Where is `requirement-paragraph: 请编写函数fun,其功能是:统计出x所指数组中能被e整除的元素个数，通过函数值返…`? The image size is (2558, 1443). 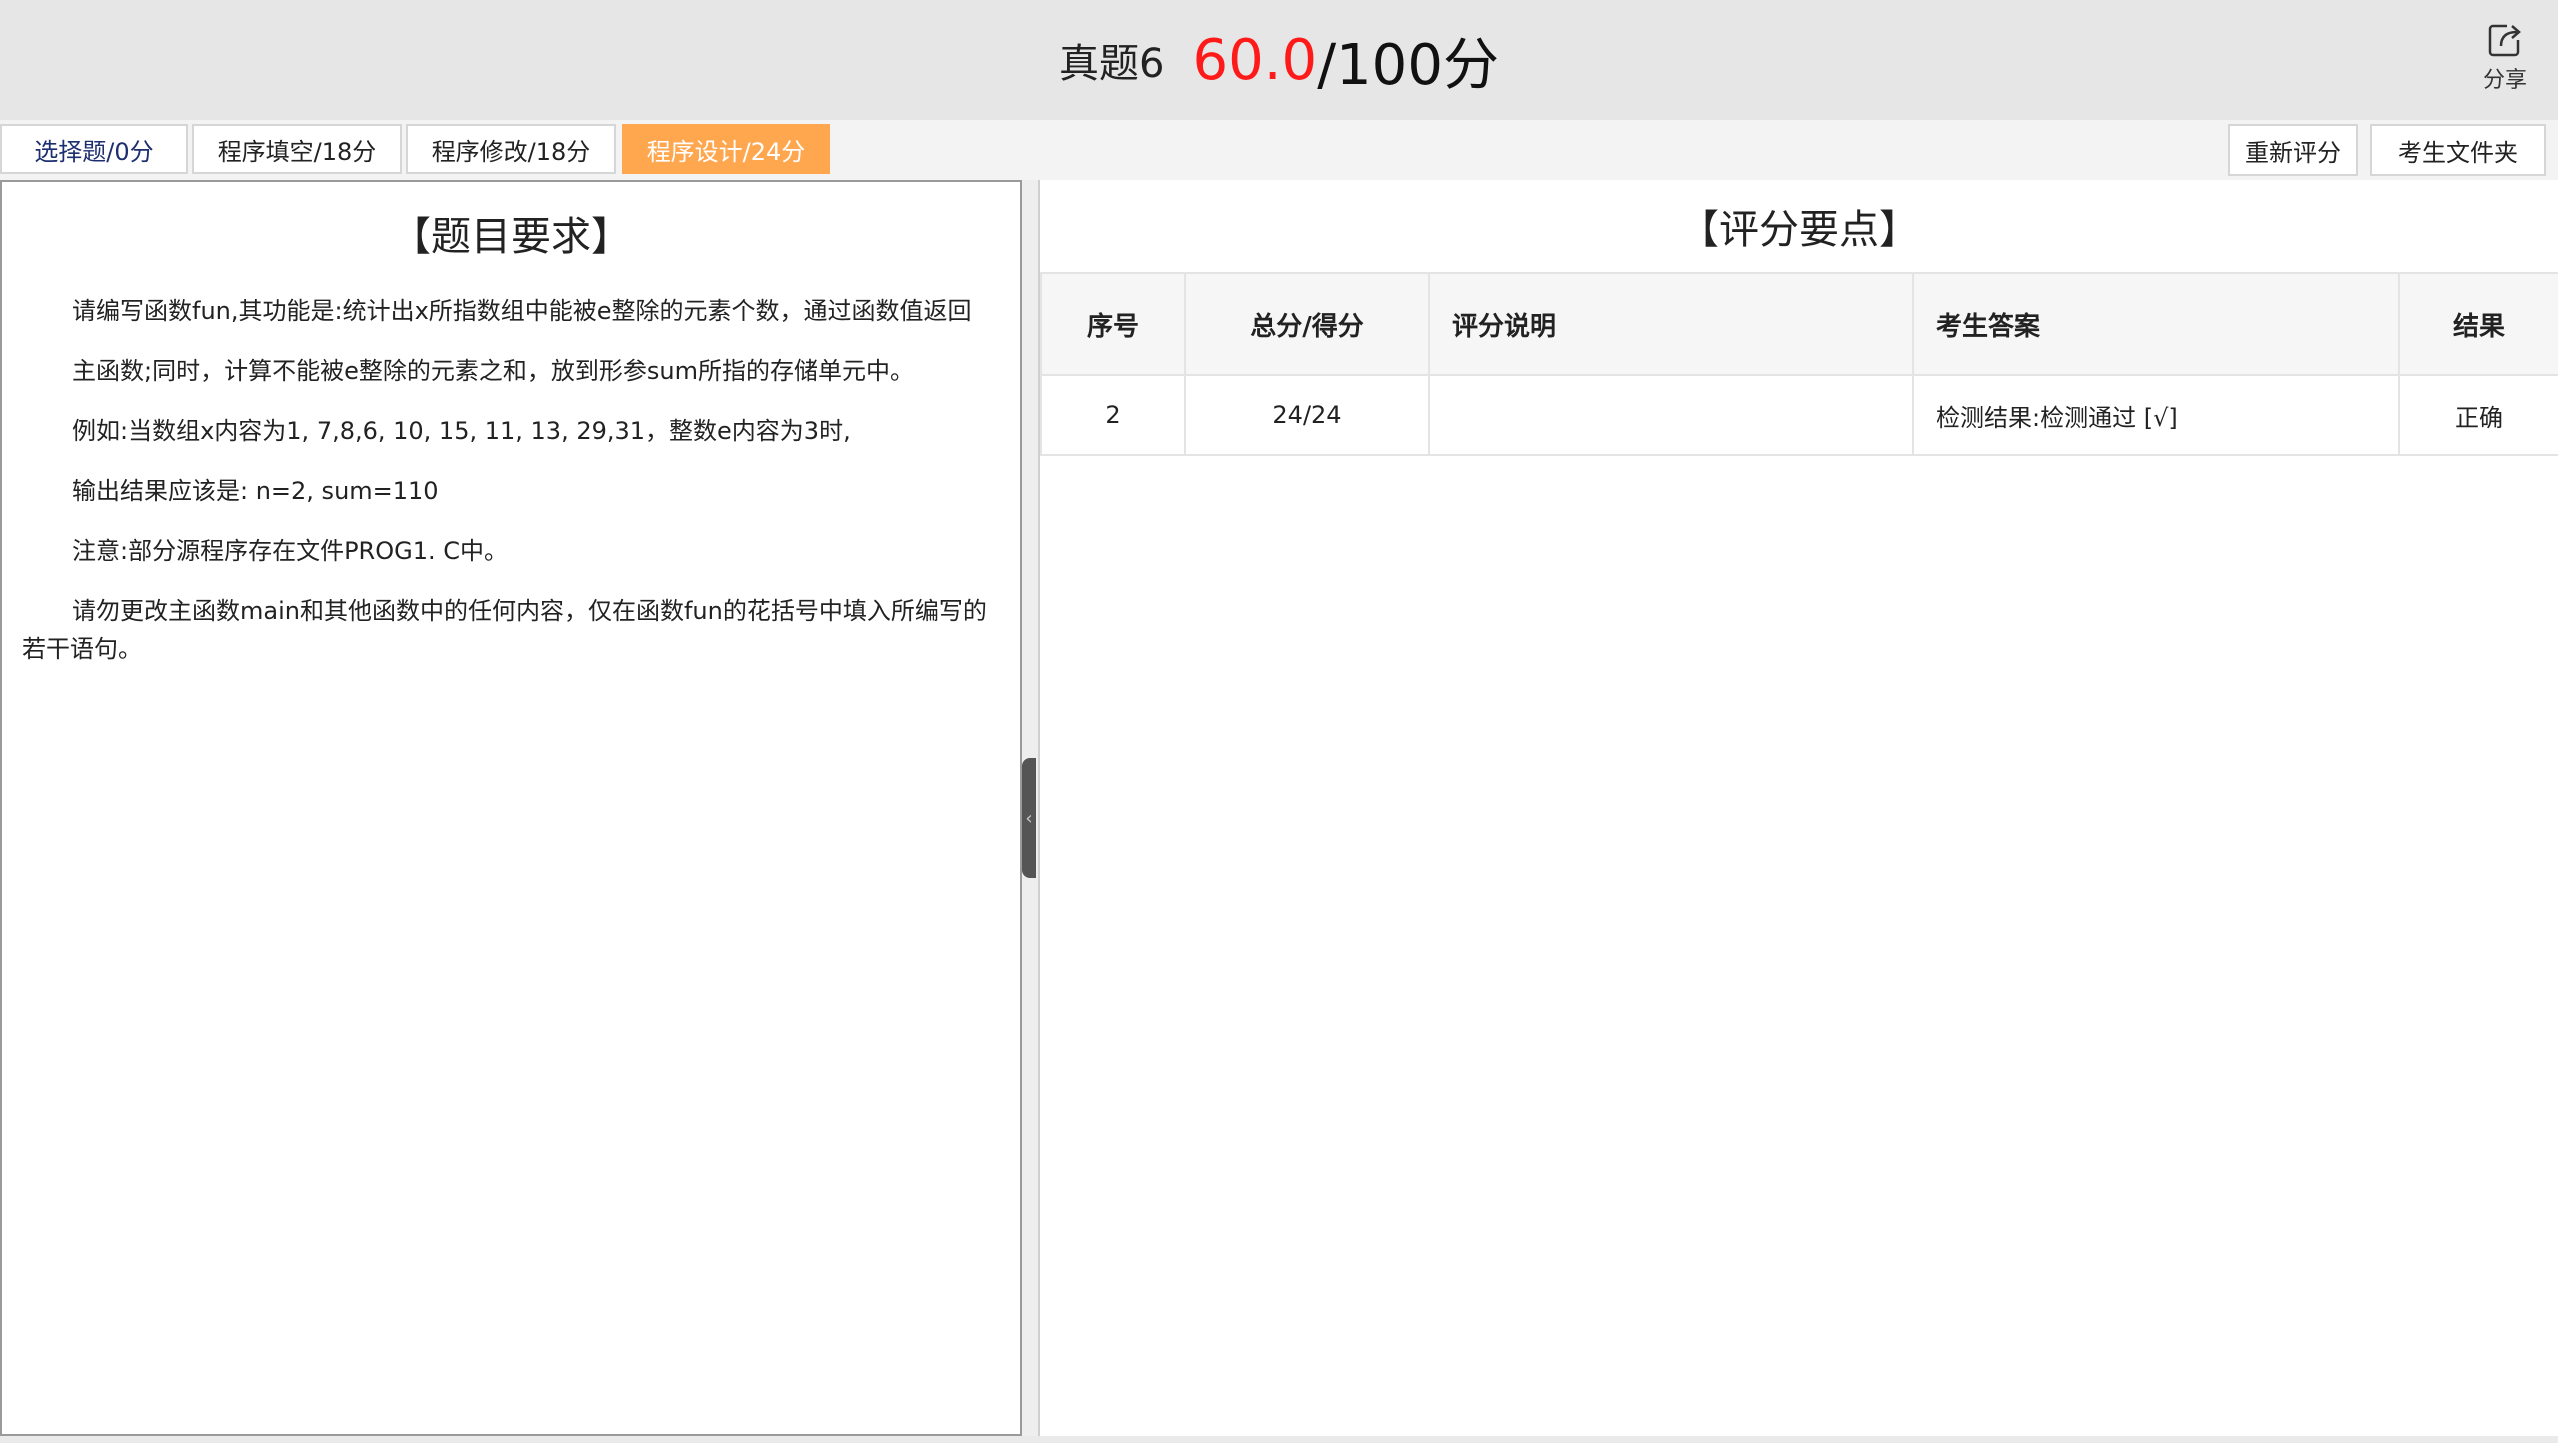
requirement-paragraph: 请编写函数fun,其功能是:统计出x所指数组中能被e整除的元素个数，通过函数值返… is located at coordinates (522, 311).